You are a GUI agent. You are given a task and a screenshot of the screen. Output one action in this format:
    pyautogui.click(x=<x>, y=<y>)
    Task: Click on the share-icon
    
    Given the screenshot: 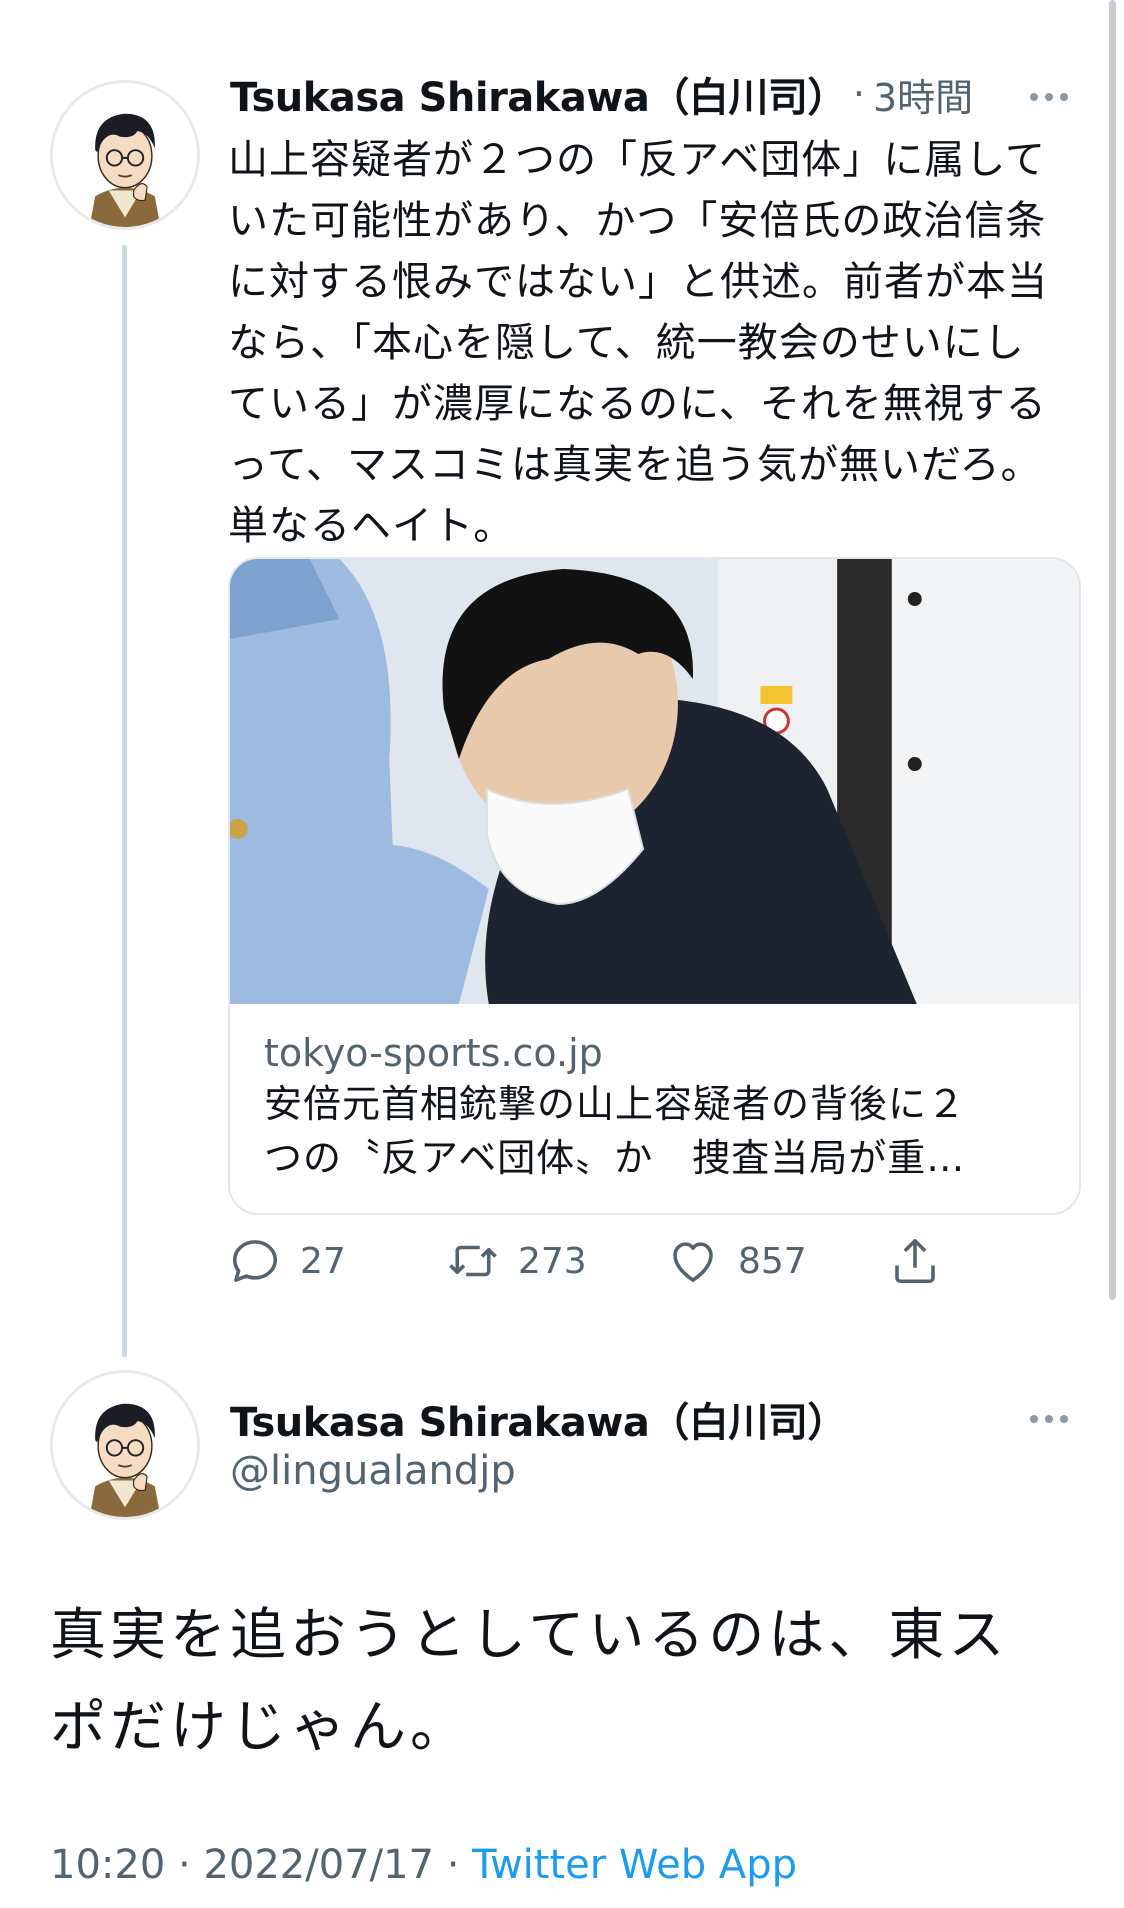 What is the action you would take?
    pyautogui.click(x=915, y=1261)
    